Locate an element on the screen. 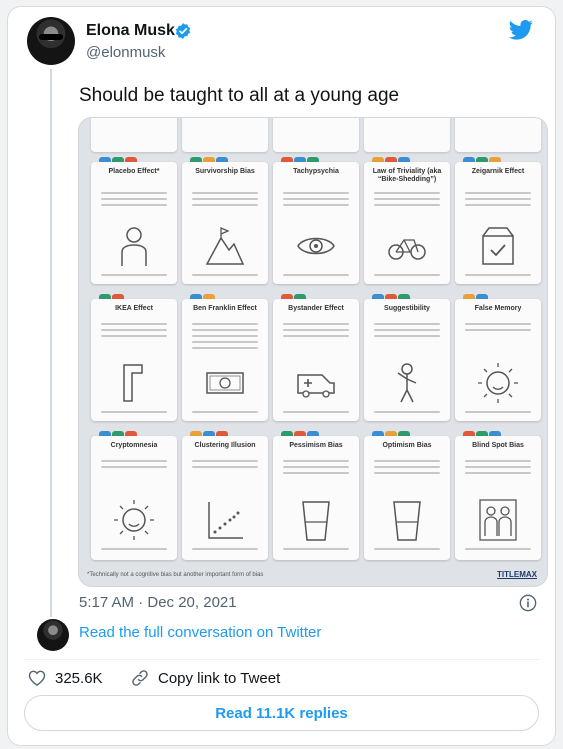 The image size is (563, 749). media-card-title: Pessimism Bias is located at coordinates (316, 445).